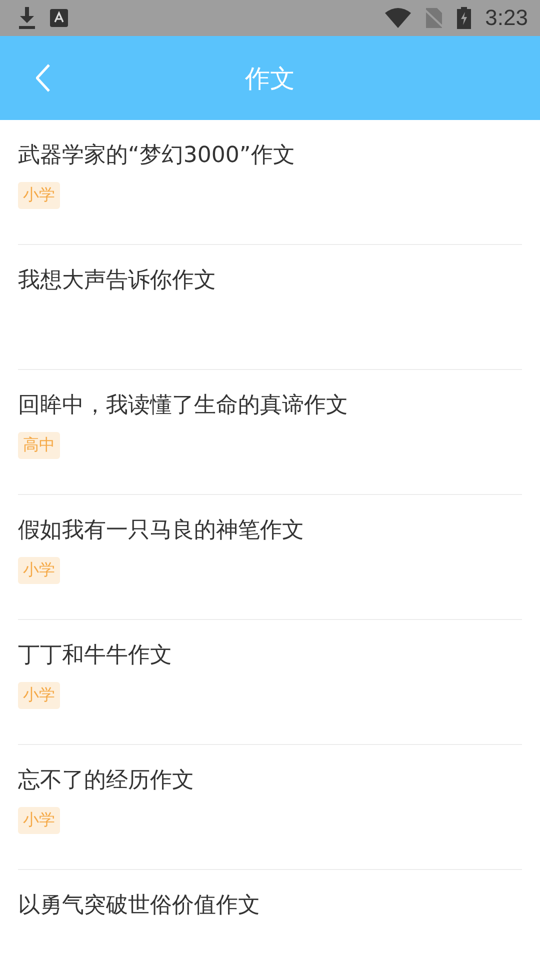 This screenshot has height=960, width=540. I want to click on text-notification-icon, so click(59, 18).